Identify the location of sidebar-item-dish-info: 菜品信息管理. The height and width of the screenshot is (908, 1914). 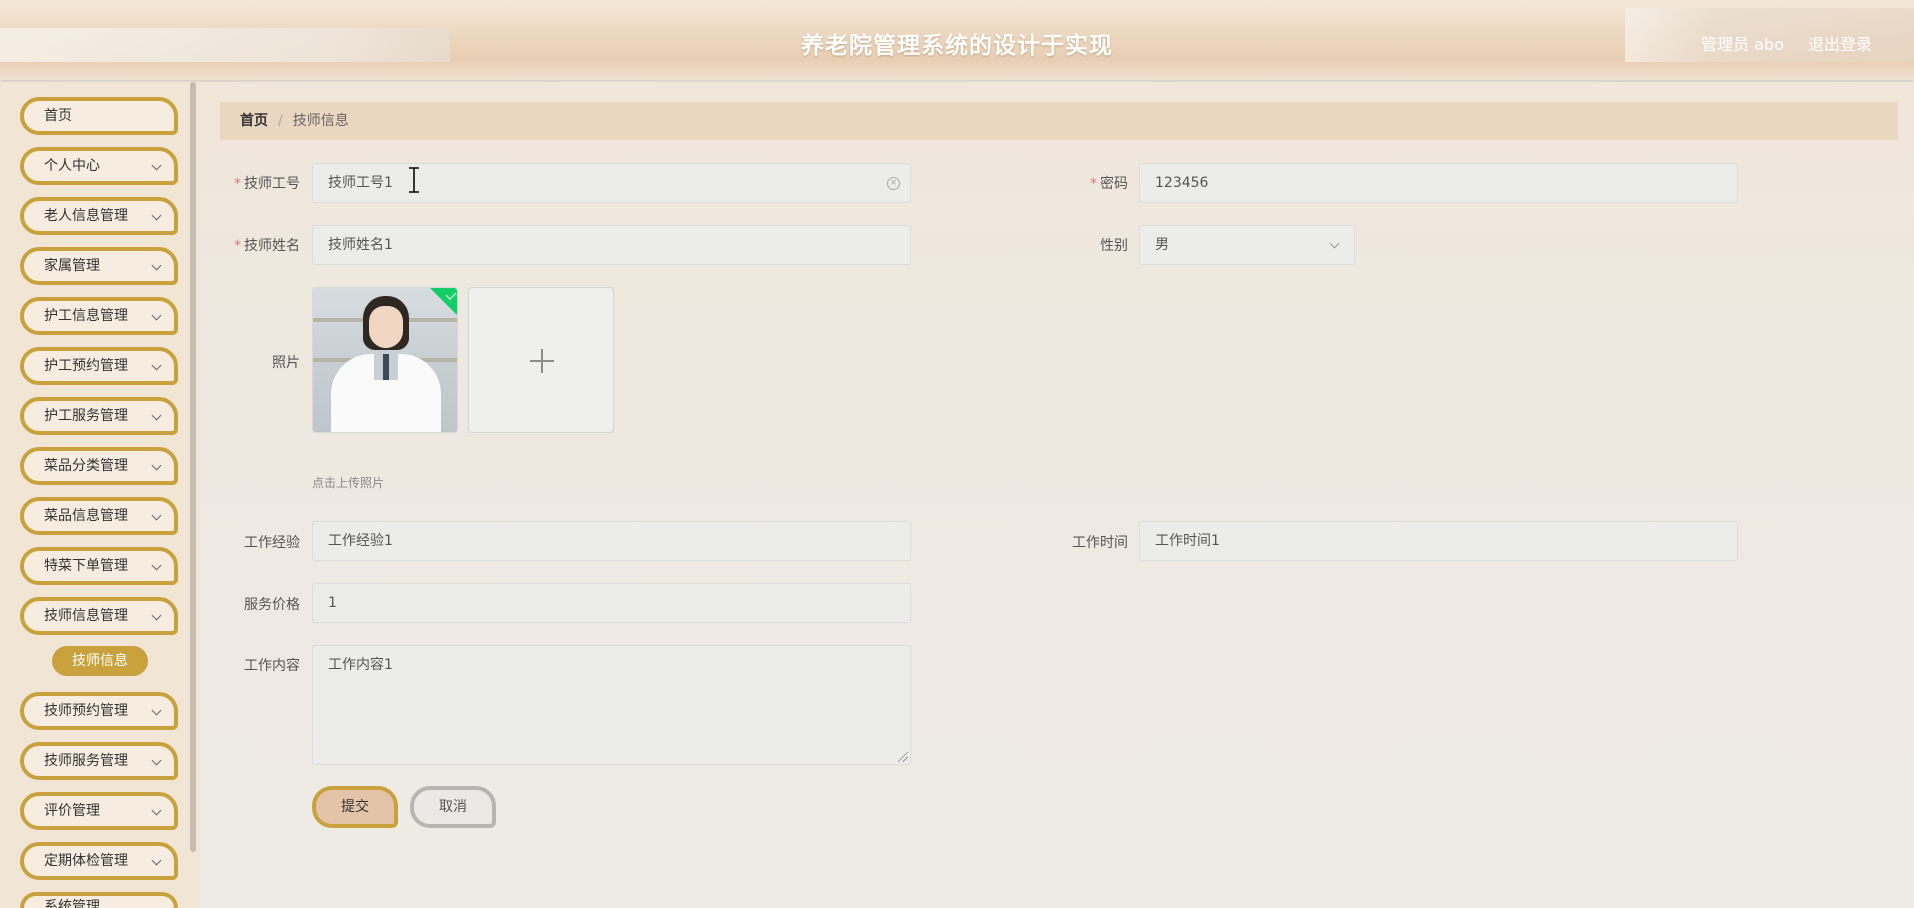
(99, 516).